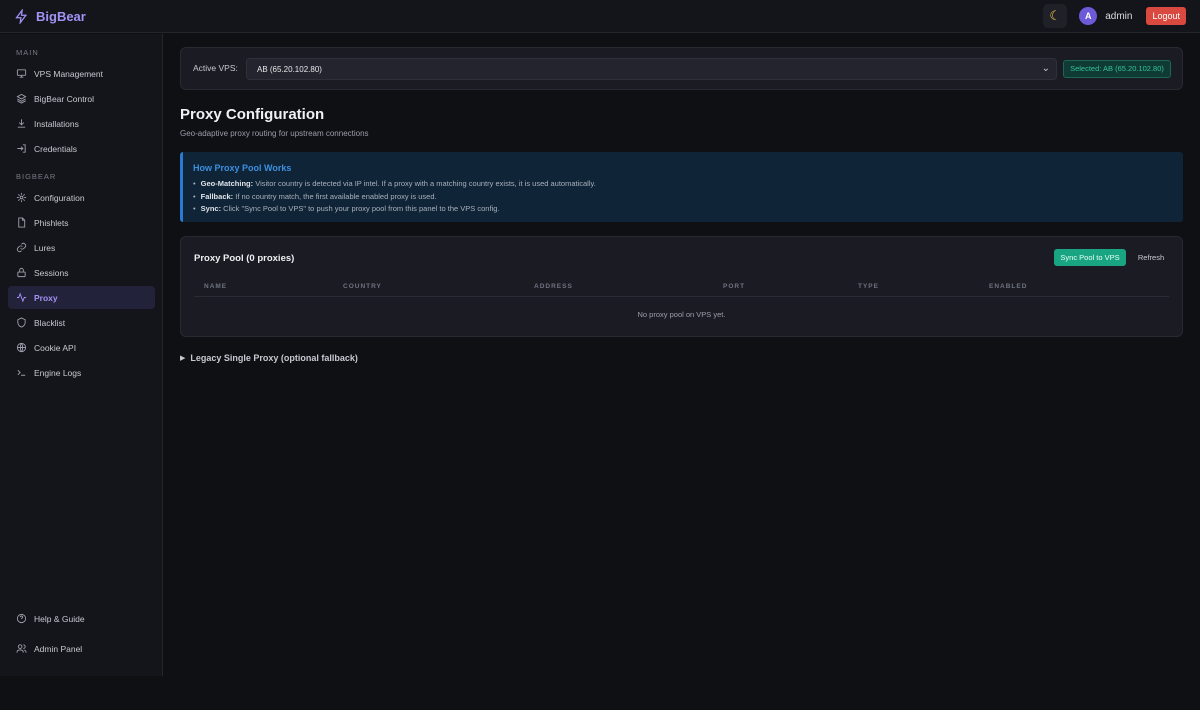 The width and height of the screenshot is (1200, 710). What do you see at coordinates (1166, 16) in the screenshot?
I see `logout-button: Logout` at bounding box center [1166, 16].